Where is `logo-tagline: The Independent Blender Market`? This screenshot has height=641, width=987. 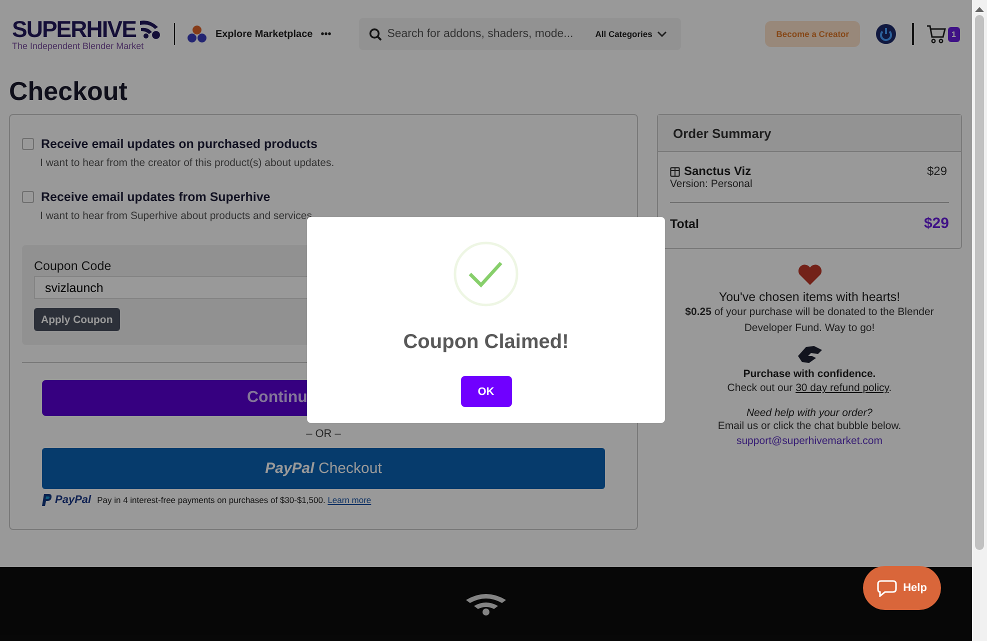 logo-tagline: The Independent Blender Market is located at coordinates (78, 46).